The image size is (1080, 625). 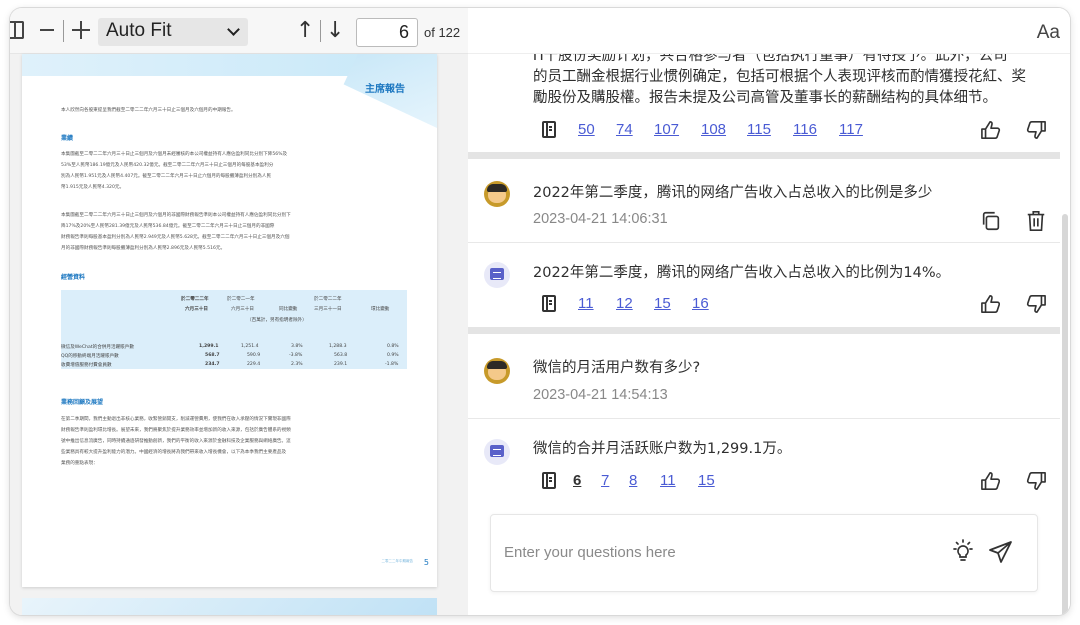 I want to click on message-timestamp: 2023-04-21 14:06:31, so click(x=600, y=219).